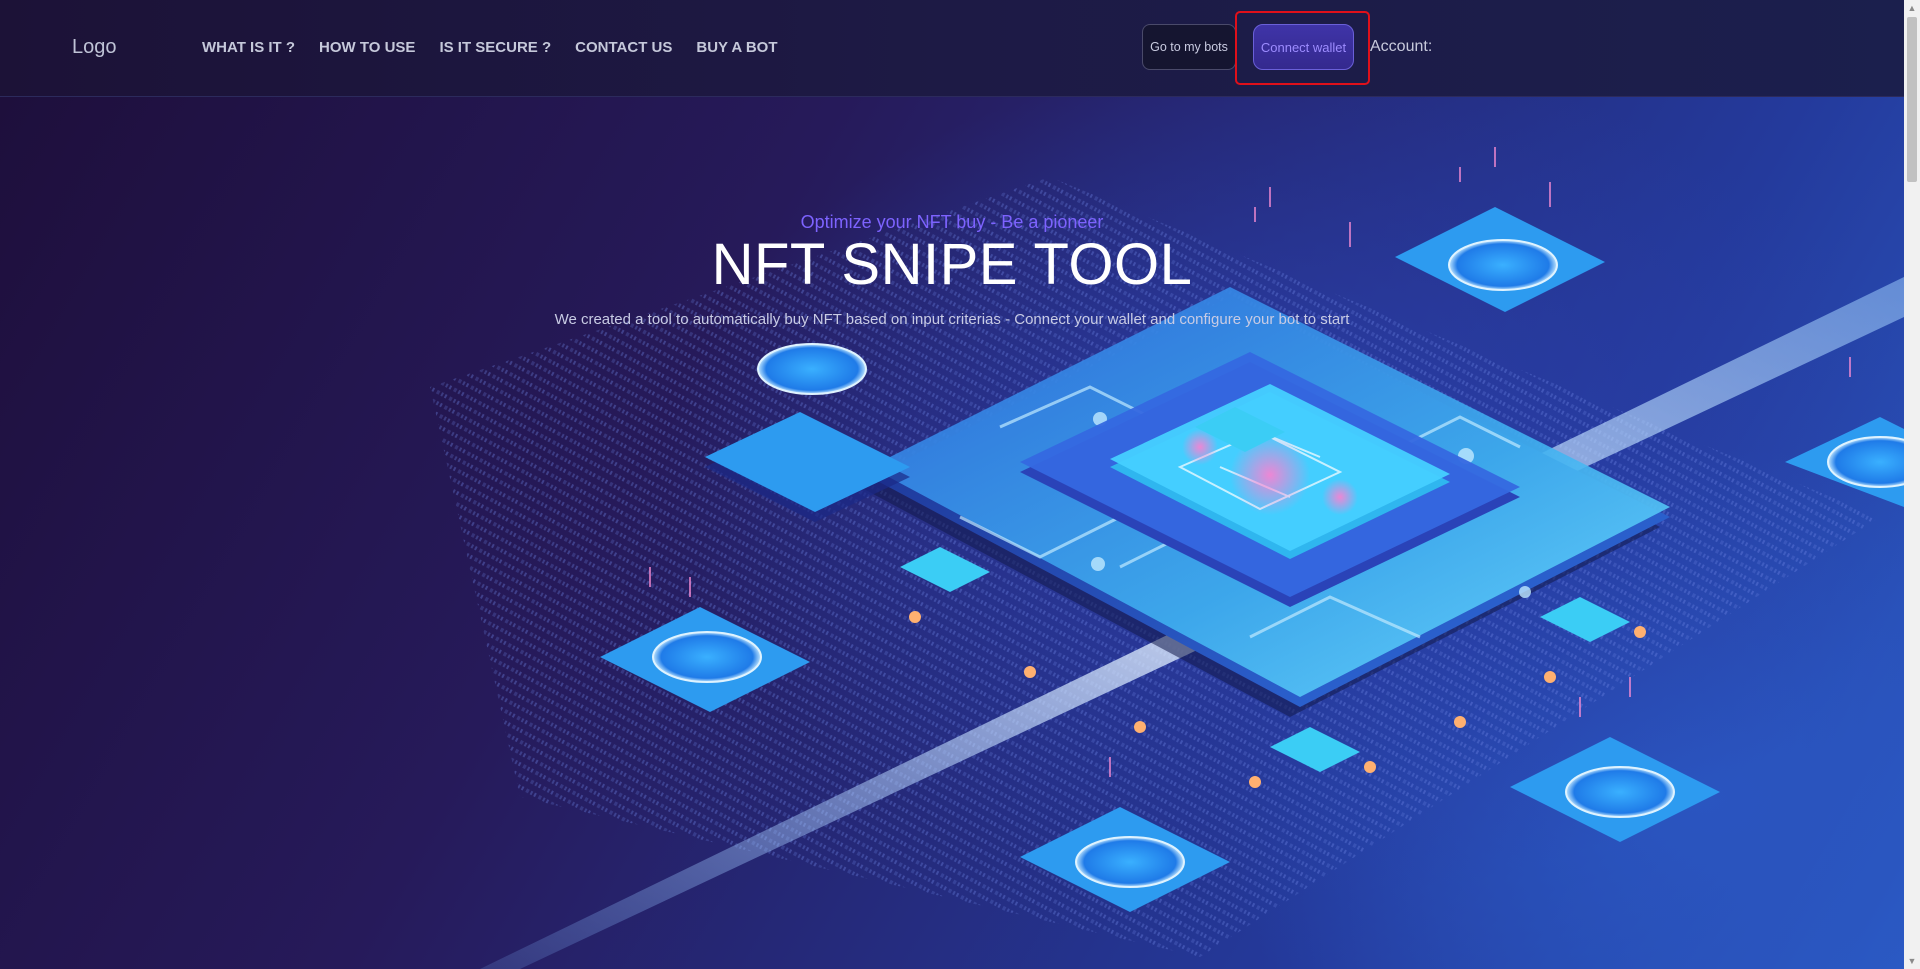 This screenshot has height=969, width=1920. What do you see at coordinates (1303, 47) in the screenshot?
I see `connect-wallet-button: Connect wallet` at bounding box center [1303, 47].